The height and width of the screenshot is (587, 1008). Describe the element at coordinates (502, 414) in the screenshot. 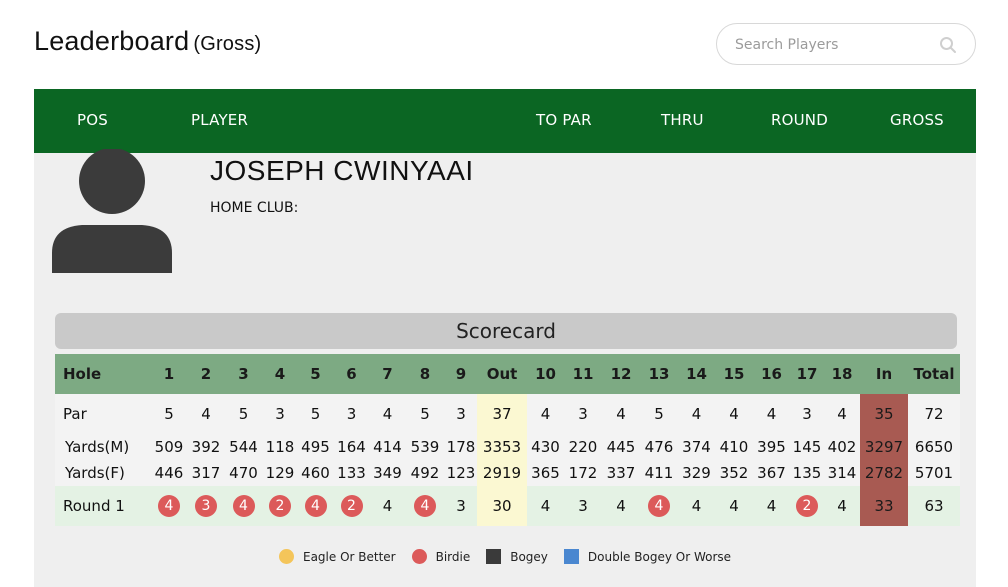

I see `score-cell: 37` at that location.